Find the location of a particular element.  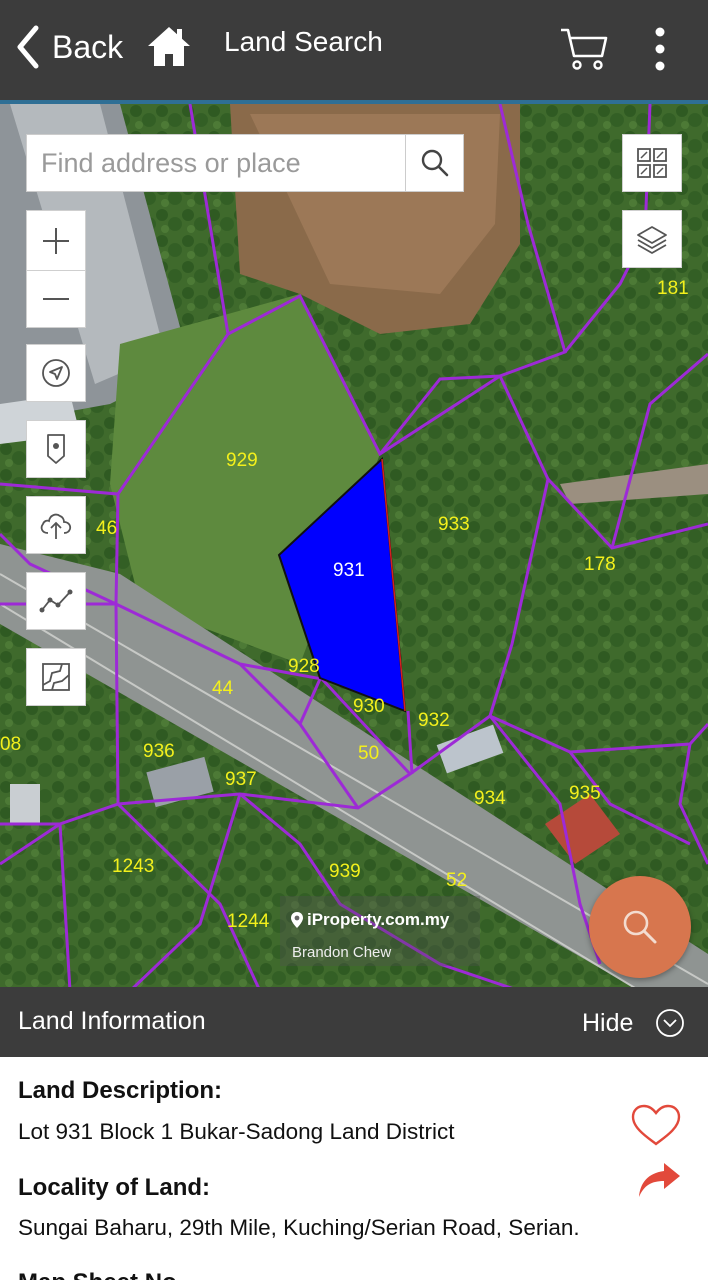

search-button is located at coordinates (434, 163).